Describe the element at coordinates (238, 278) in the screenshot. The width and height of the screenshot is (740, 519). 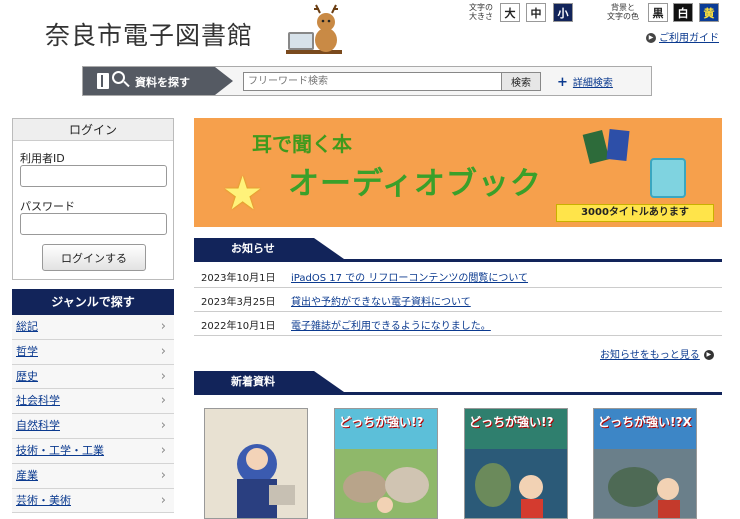
I see `news-date: 2023年10月1日` at that location.